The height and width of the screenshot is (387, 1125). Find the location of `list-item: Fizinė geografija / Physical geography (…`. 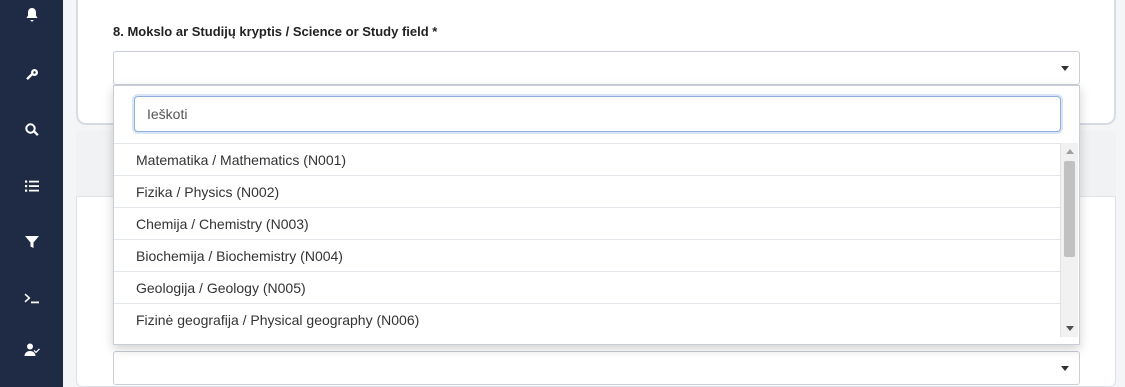

list-item: Fizinė geografija / Physical geography (… is located at coordinates (588, 319).